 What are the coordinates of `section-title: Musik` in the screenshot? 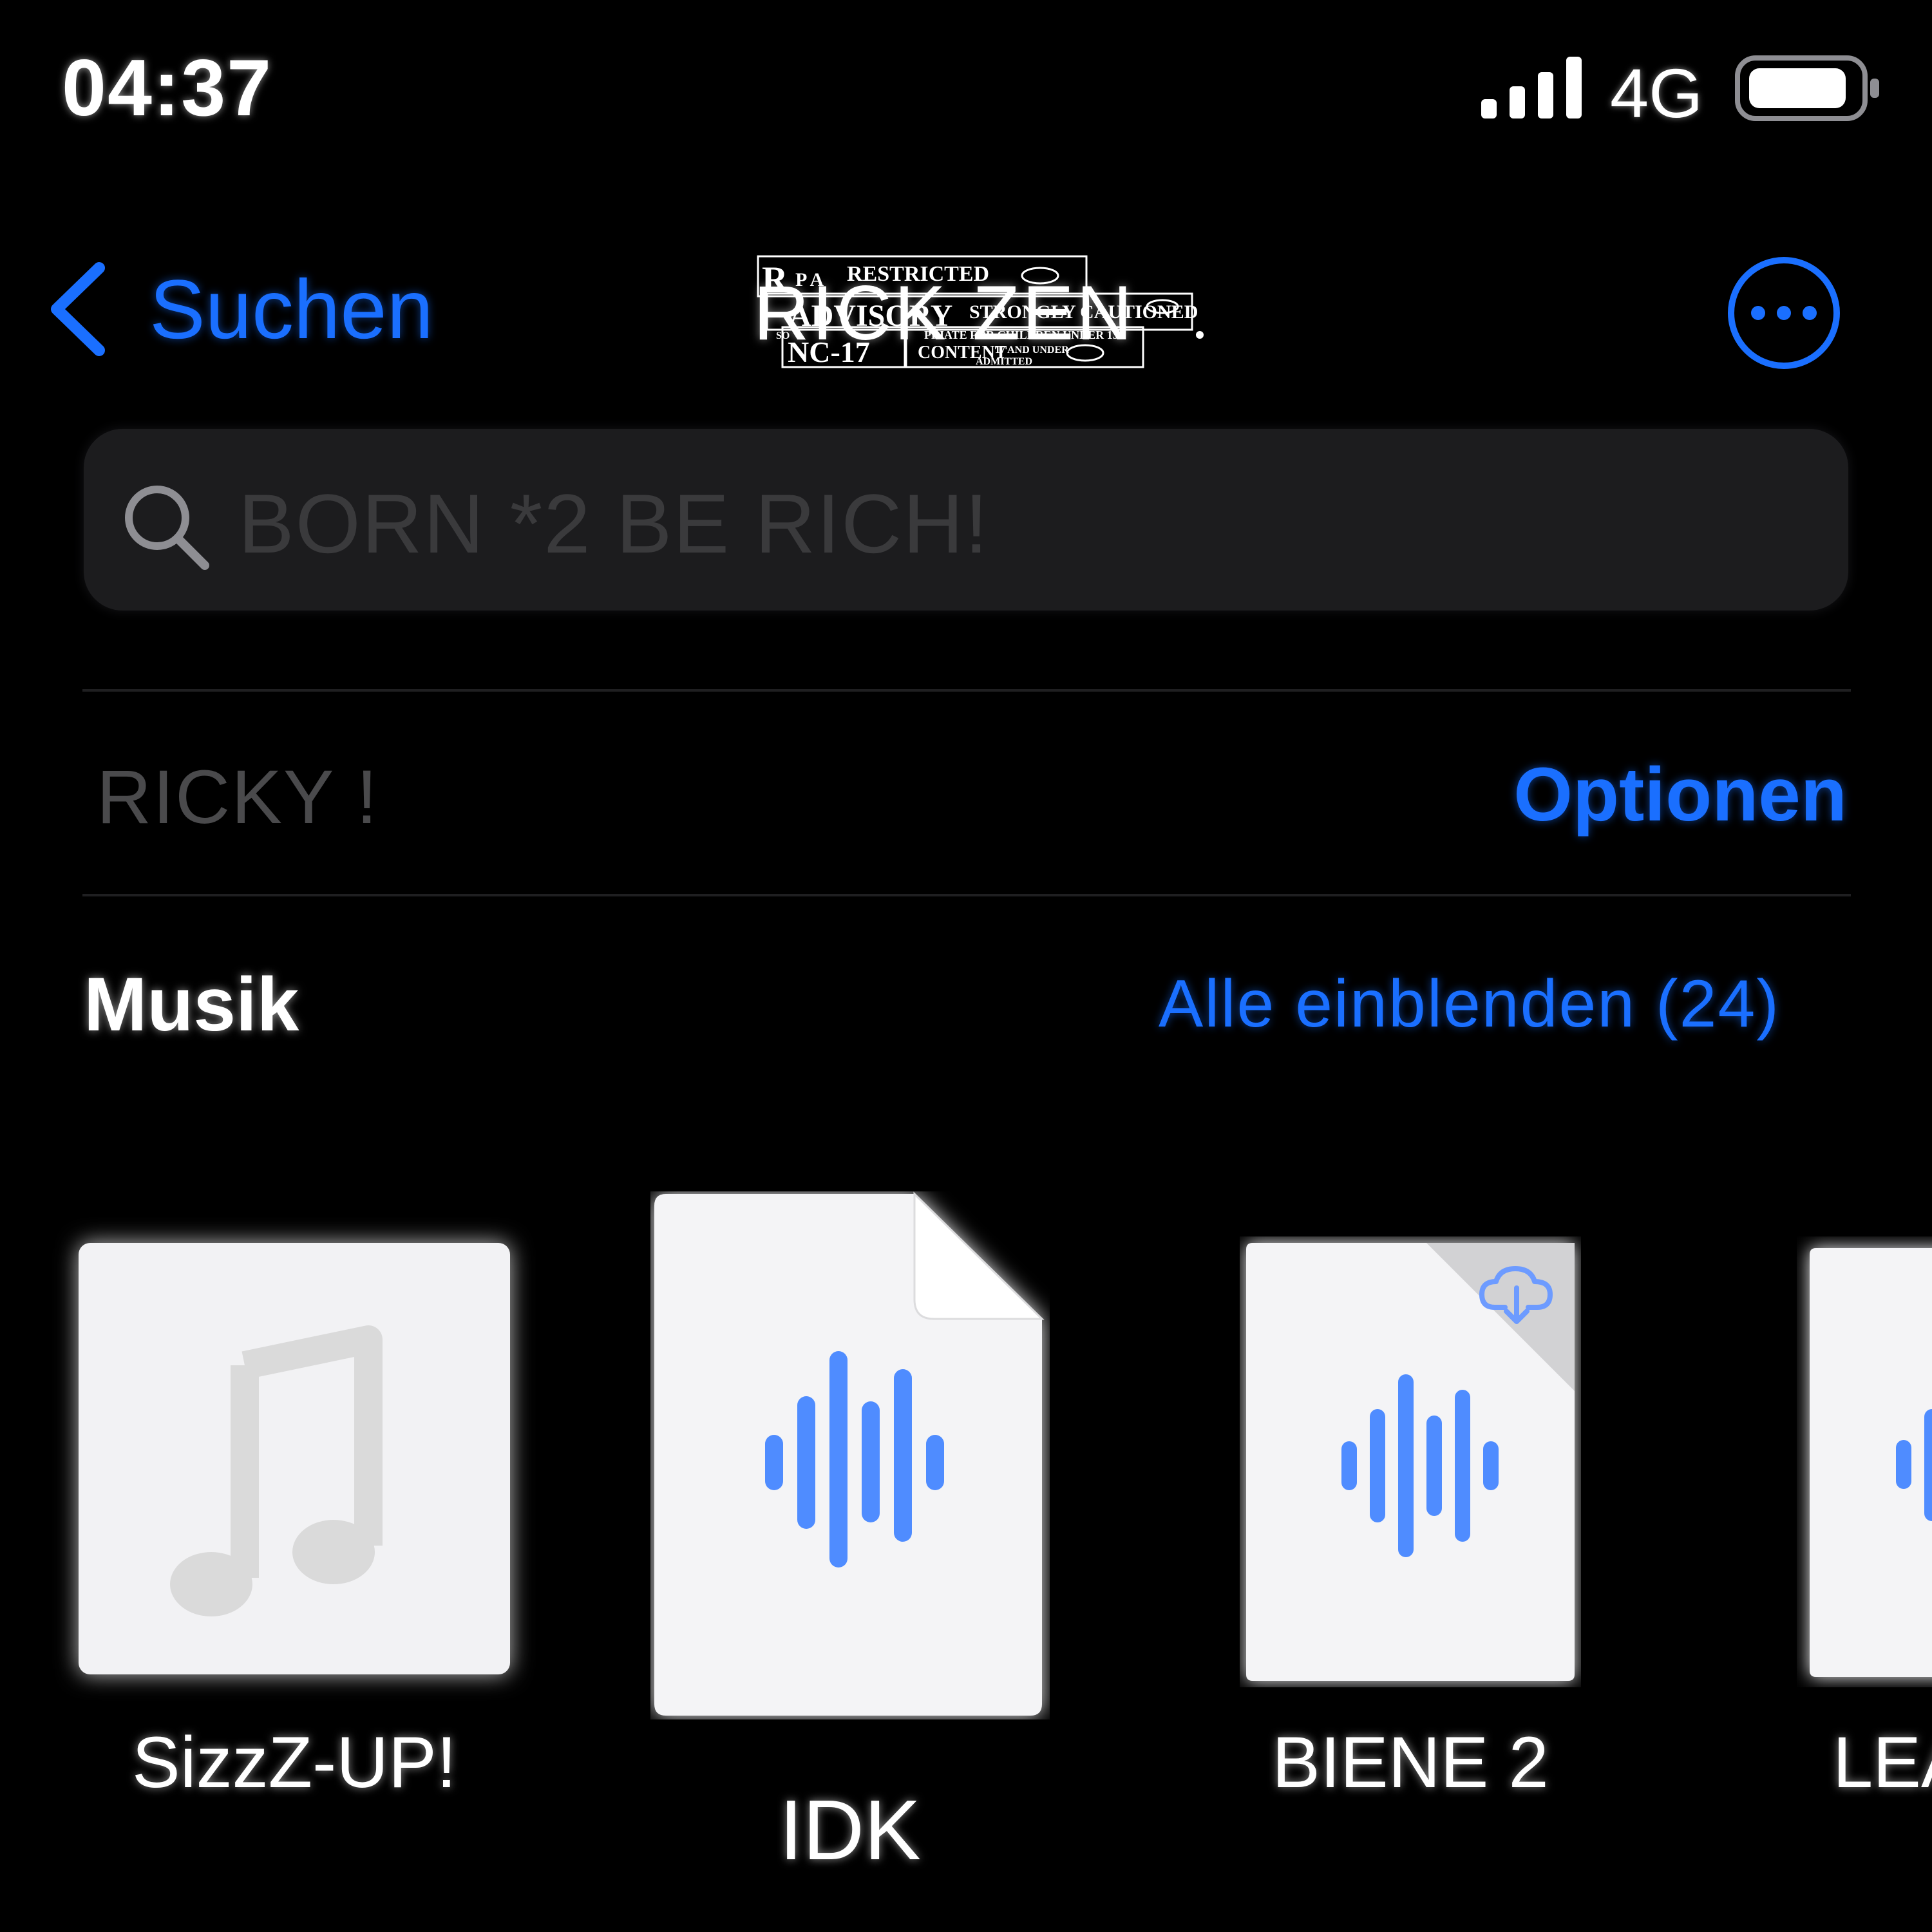 It's located at (191, 1005).